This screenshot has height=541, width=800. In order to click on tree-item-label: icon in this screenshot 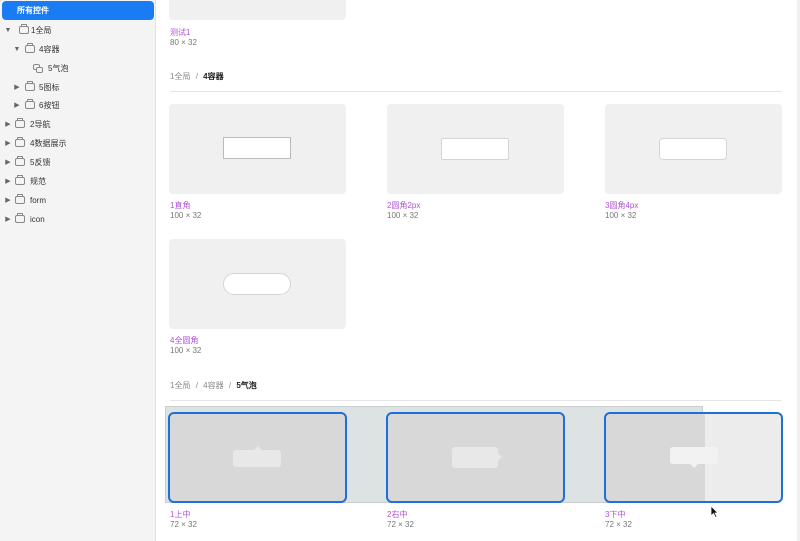, I will do `click(37, 219)`.